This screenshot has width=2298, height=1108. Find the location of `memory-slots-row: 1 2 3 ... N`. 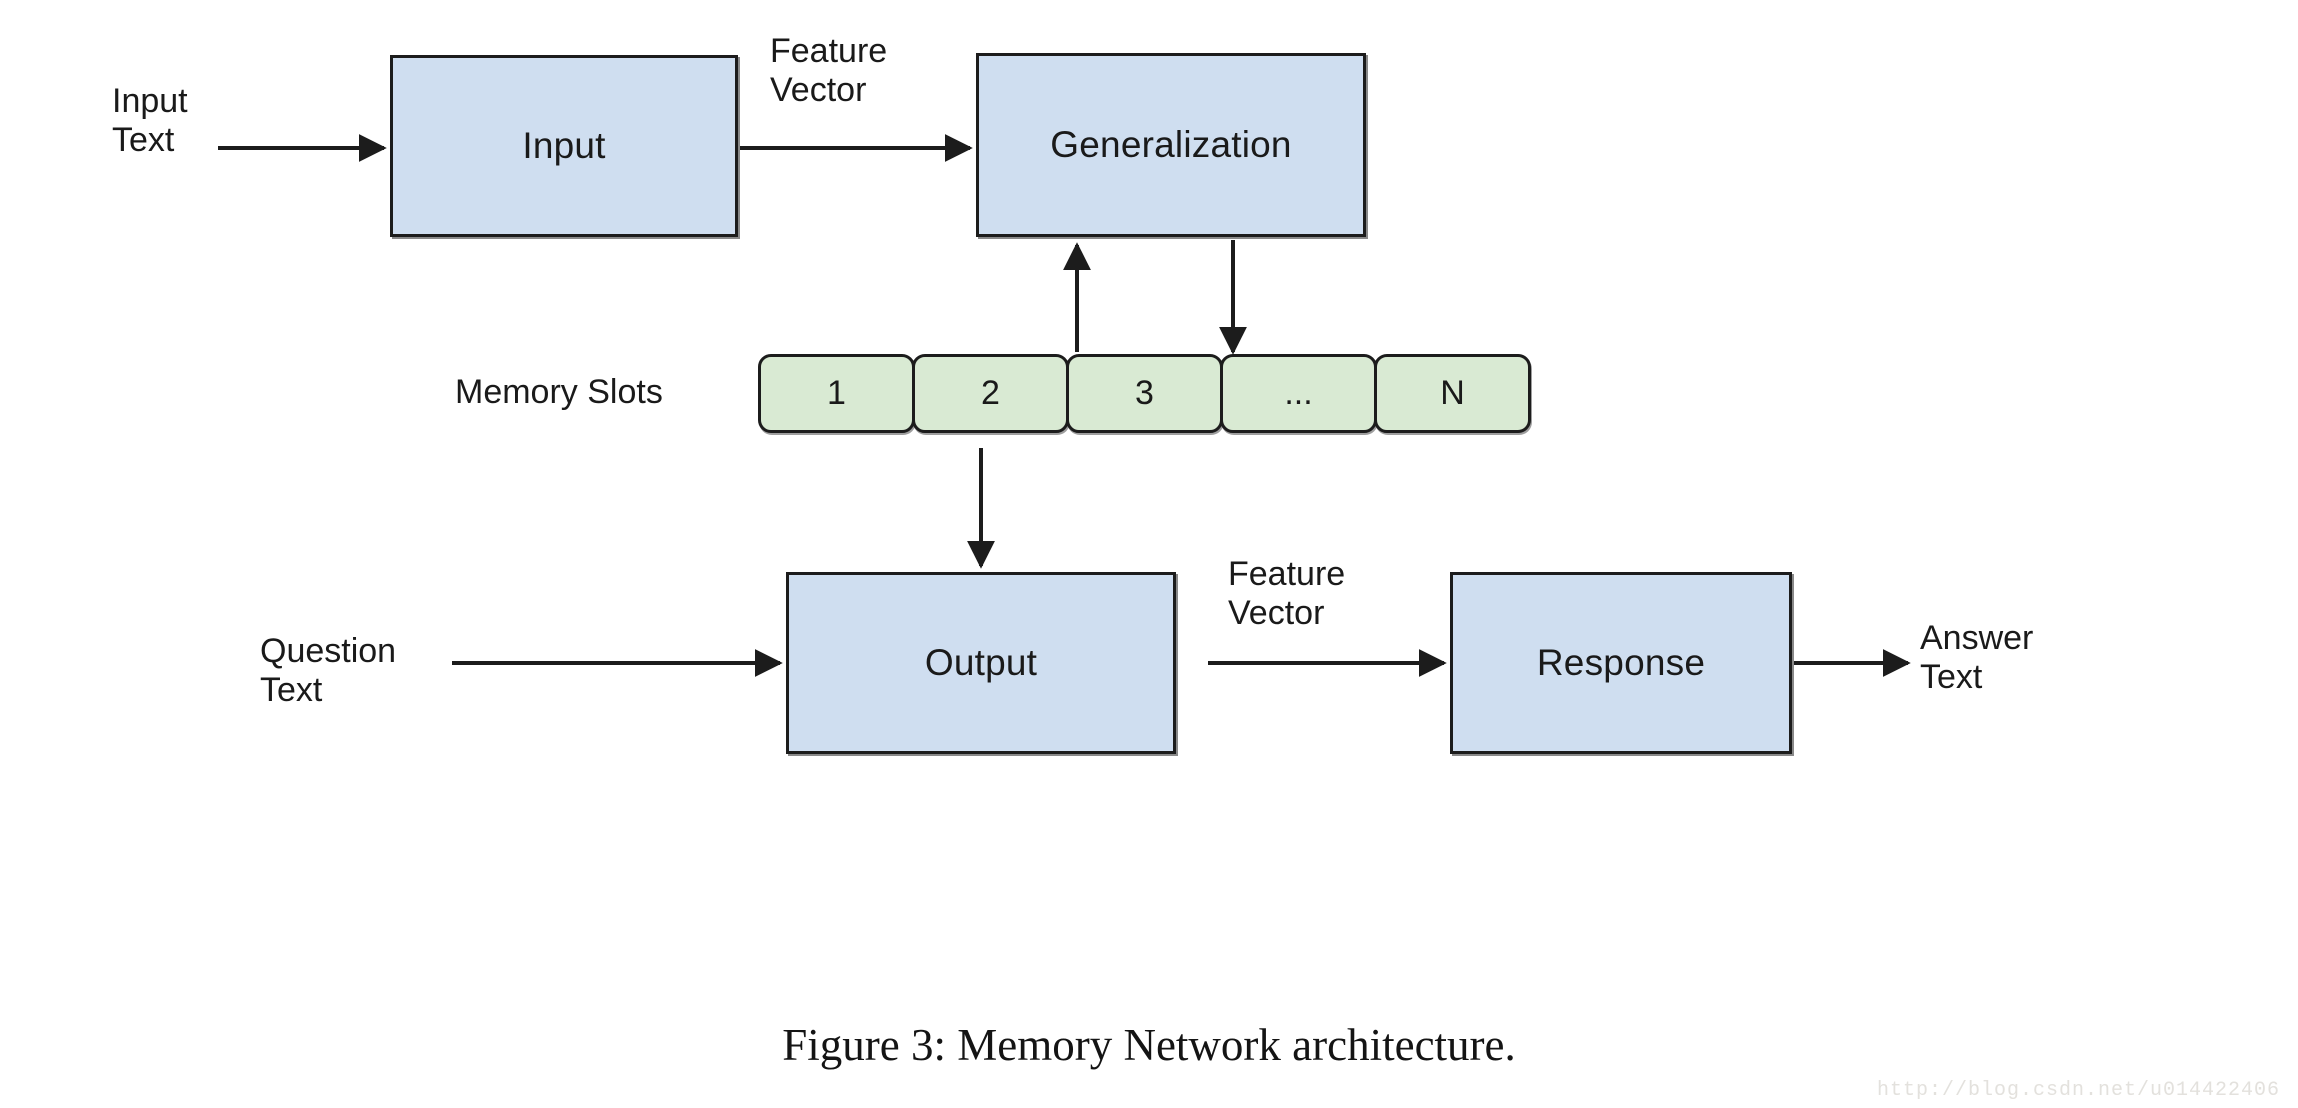

memory-slots-row: 1 2 3 ... N is located at coordinates (1144, 393).